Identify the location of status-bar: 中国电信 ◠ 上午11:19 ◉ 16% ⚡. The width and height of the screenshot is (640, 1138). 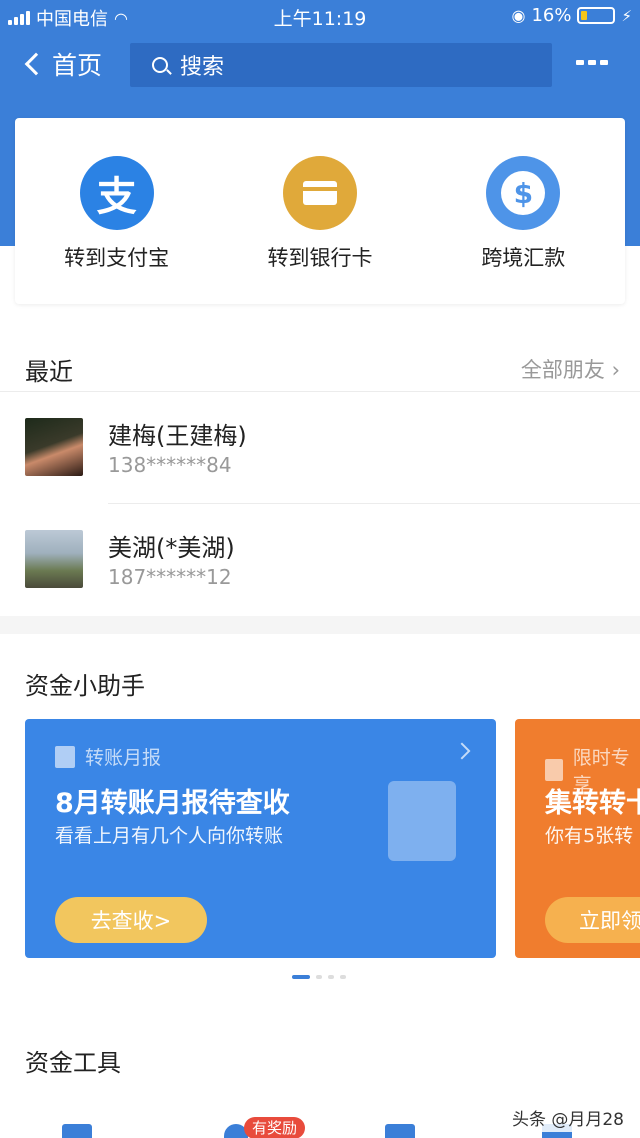
(320, 16).